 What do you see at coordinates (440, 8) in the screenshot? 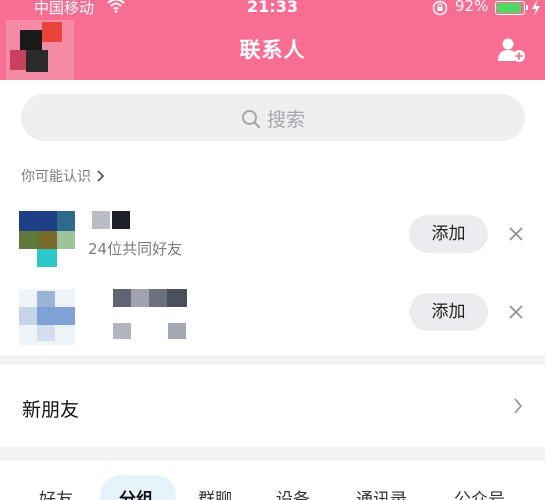
I see `rotation-lock-icon` at bounding box center [440, 8].